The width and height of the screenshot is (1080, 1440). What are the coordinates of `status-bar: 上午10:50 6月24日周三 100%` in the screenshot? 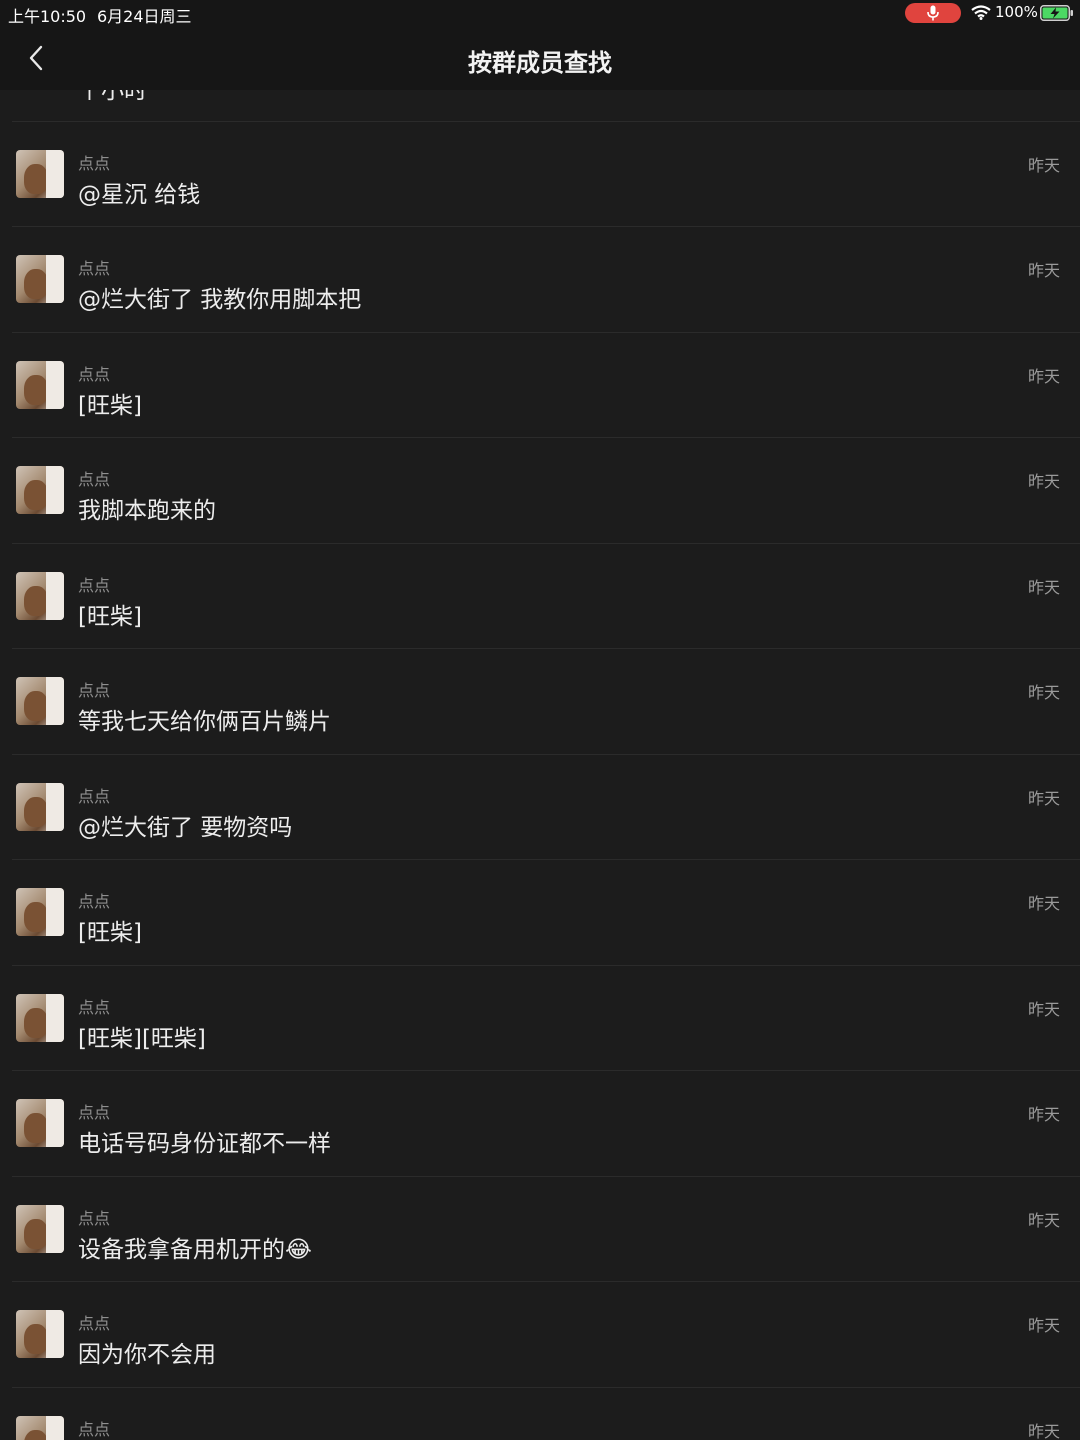 It's located at (540, 13).